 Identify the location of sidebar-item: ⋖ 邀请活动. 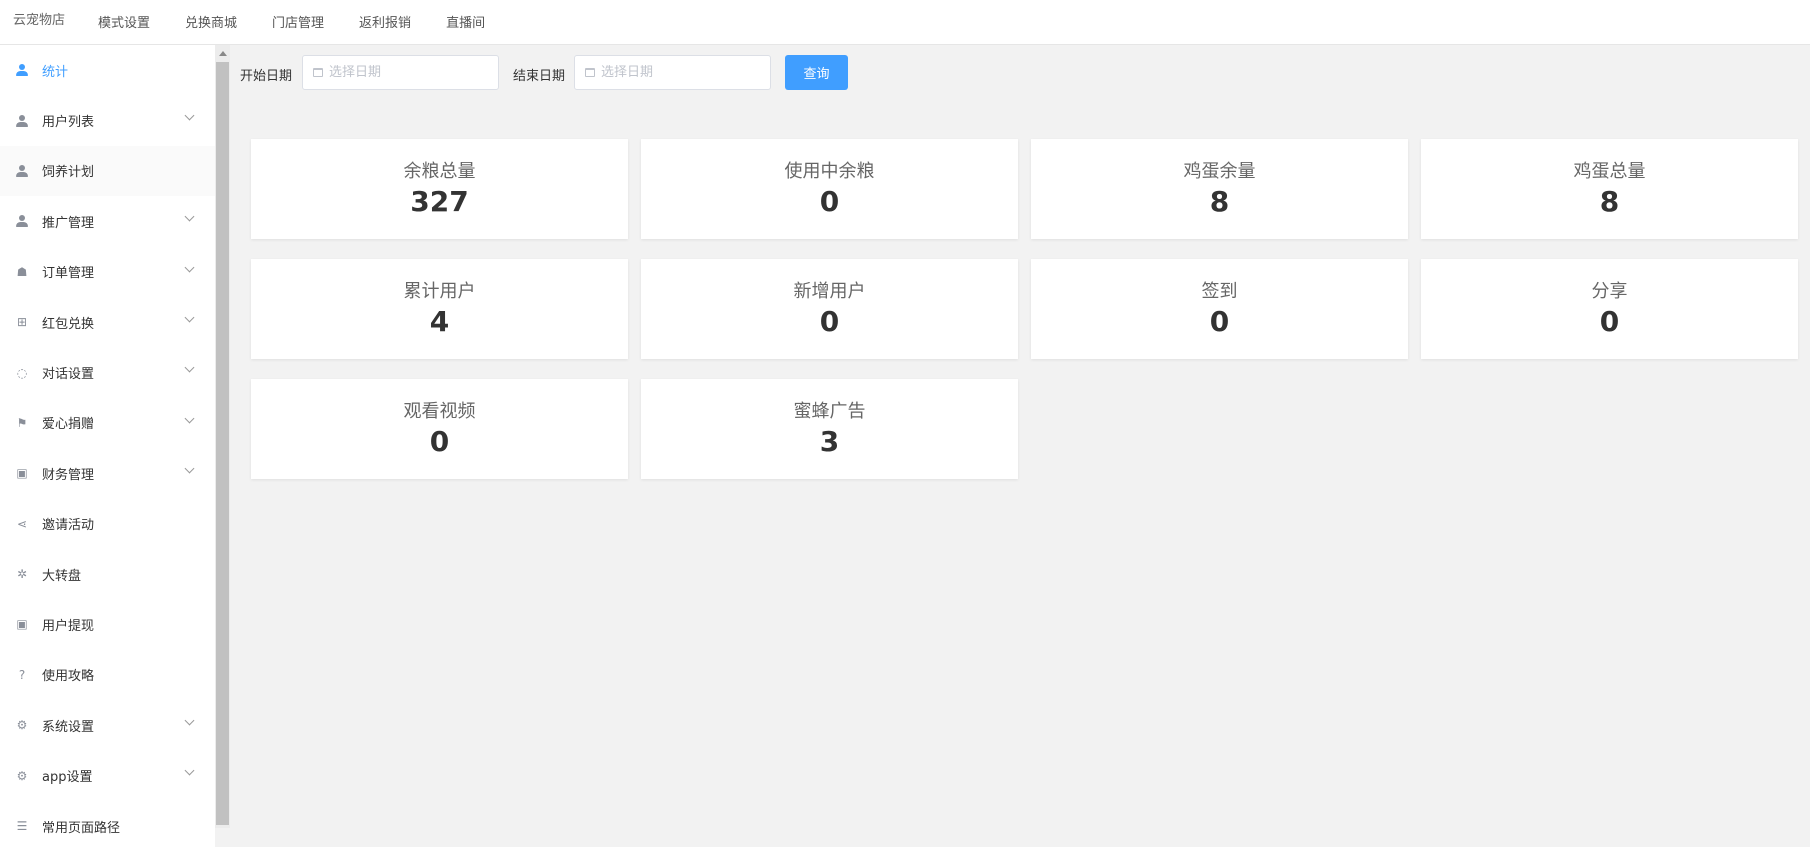
(107, 524).